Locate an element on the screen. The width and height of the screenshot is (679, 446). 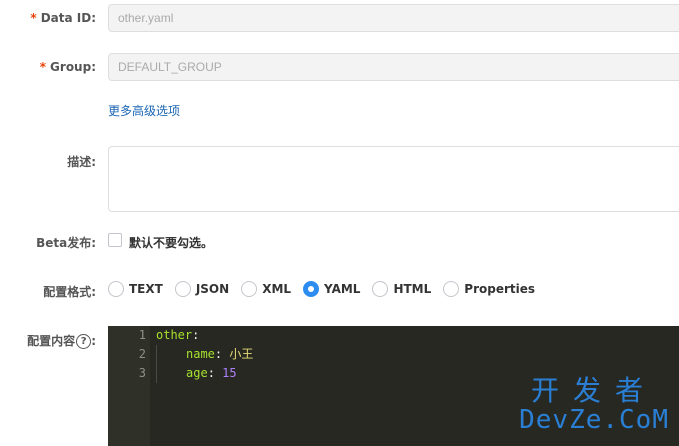
group-label: * Group: is located at coordinates (67, 67).